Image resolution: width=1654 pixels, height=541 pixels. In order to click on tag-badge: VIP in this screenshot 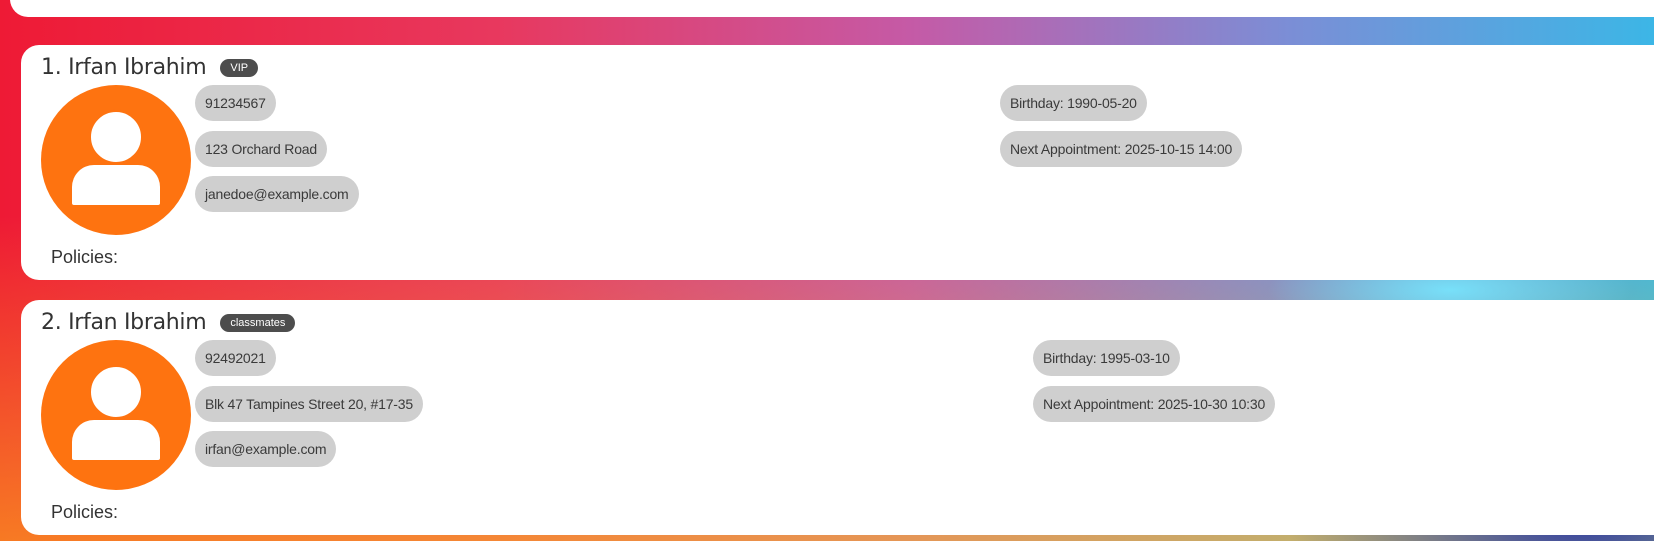, I will do `click(239, 68)`.